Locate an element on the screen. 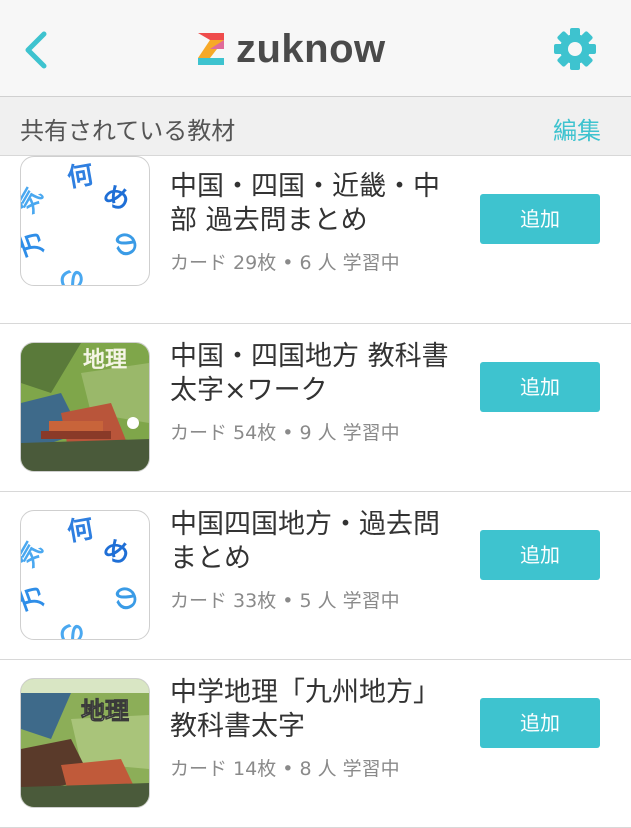 The width and height of the screenshot is (631, 828). app-logo: zuknow is located at coordinates (291, 49).